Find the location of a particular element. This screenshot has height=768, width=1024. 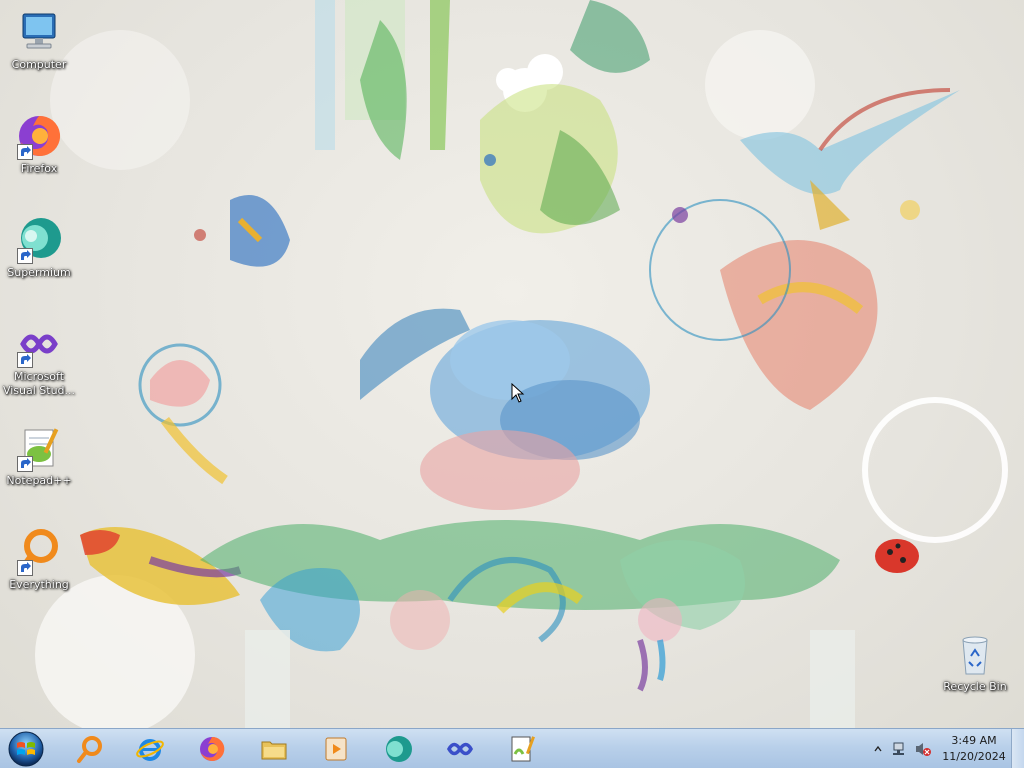

desktop-icon-notepadpp: Notepad++ is located at coordinates (39, 456).